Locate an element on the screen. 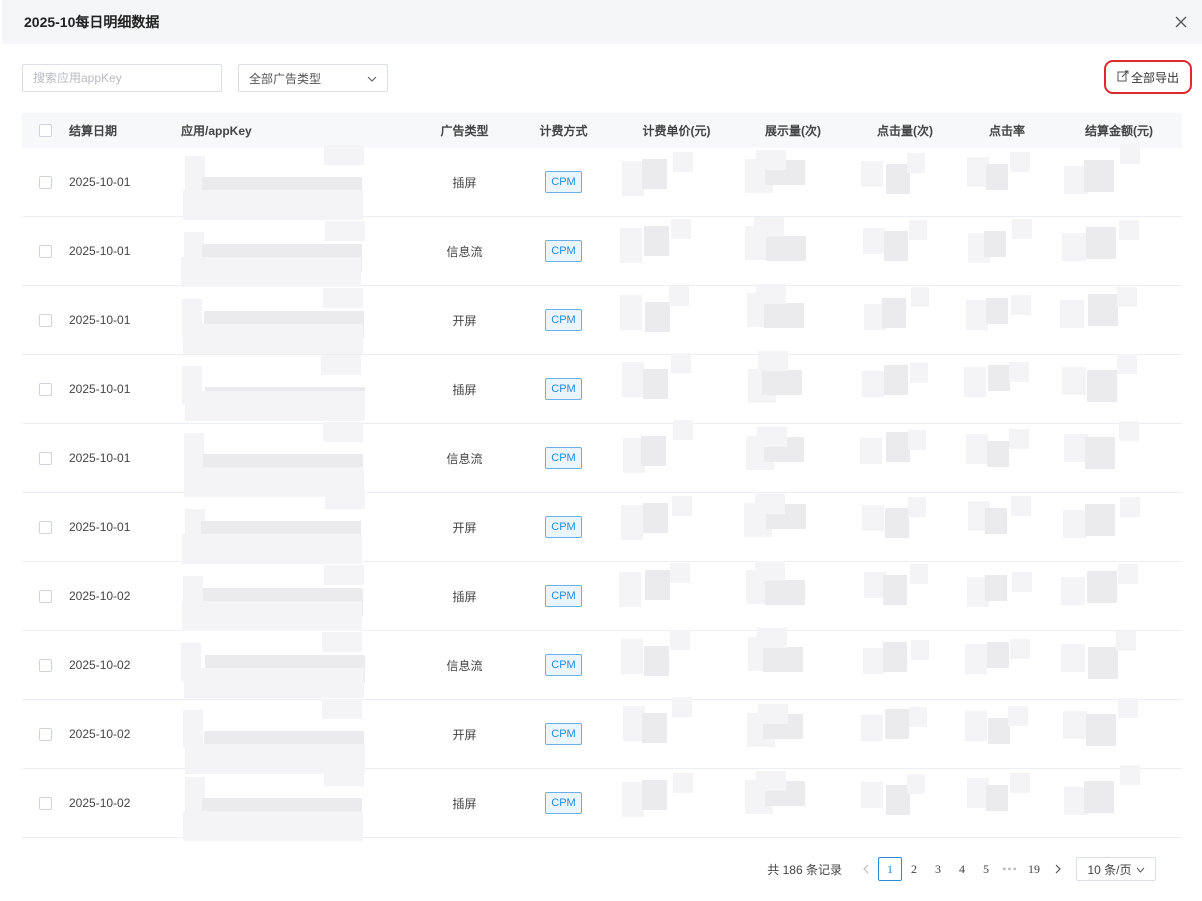 This screenshot has width=1202, height=901. table-row: 2025-10-02 开屏 CPM is located at coordinates (602, 735).